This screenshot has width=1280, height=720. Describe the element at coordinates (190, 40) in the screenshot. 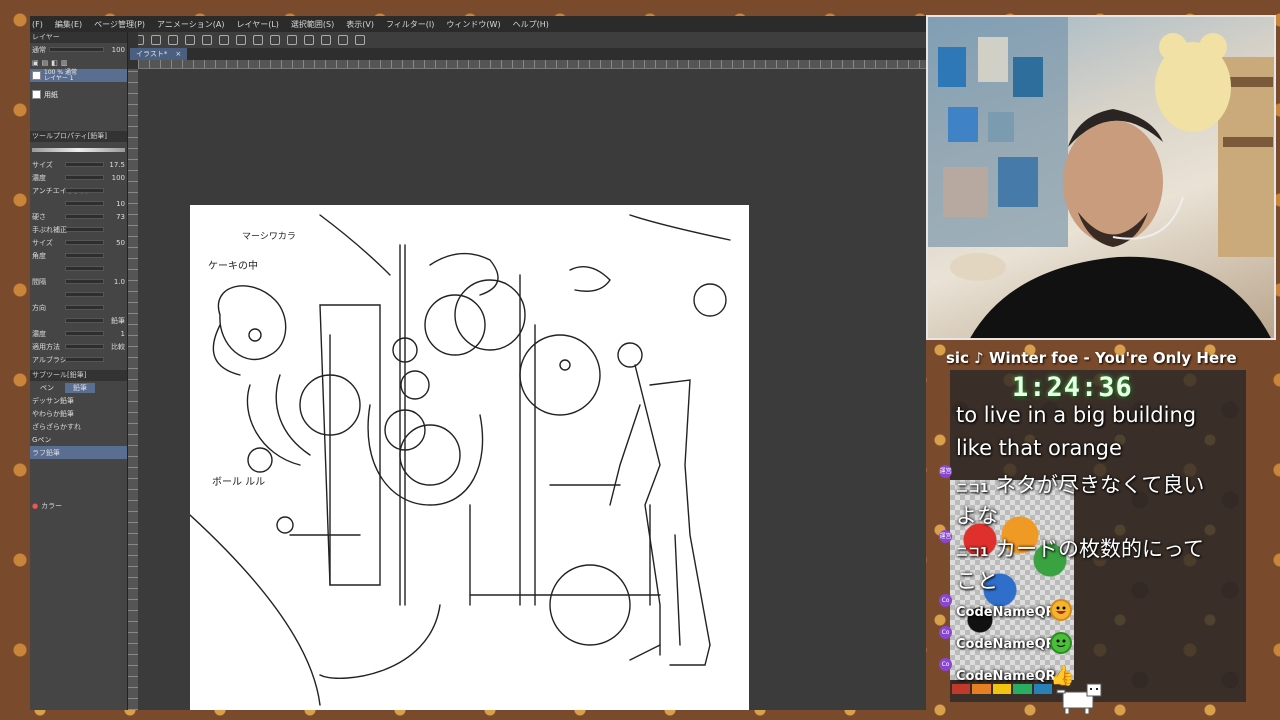

I see `undo-icon` at that location.